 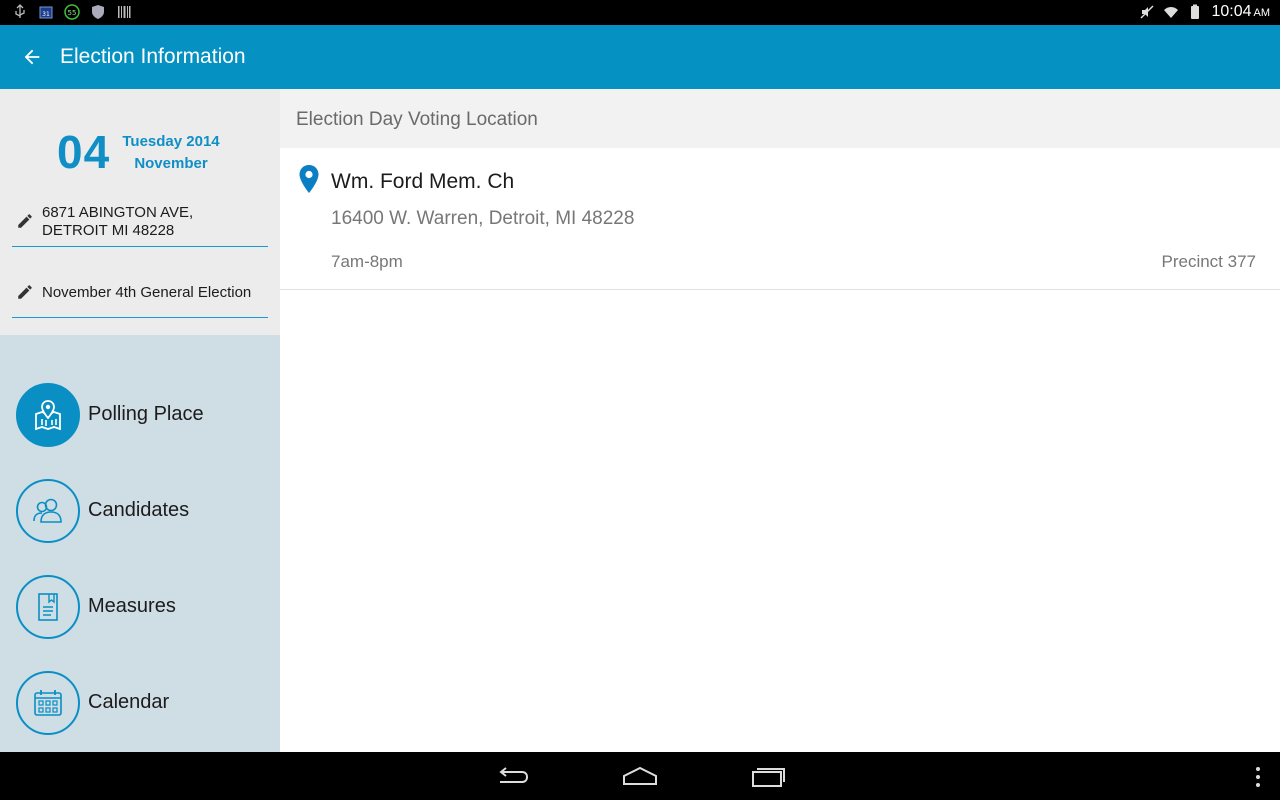 I want to click on polling-place-icon-circle, so click(x=48, y=415).